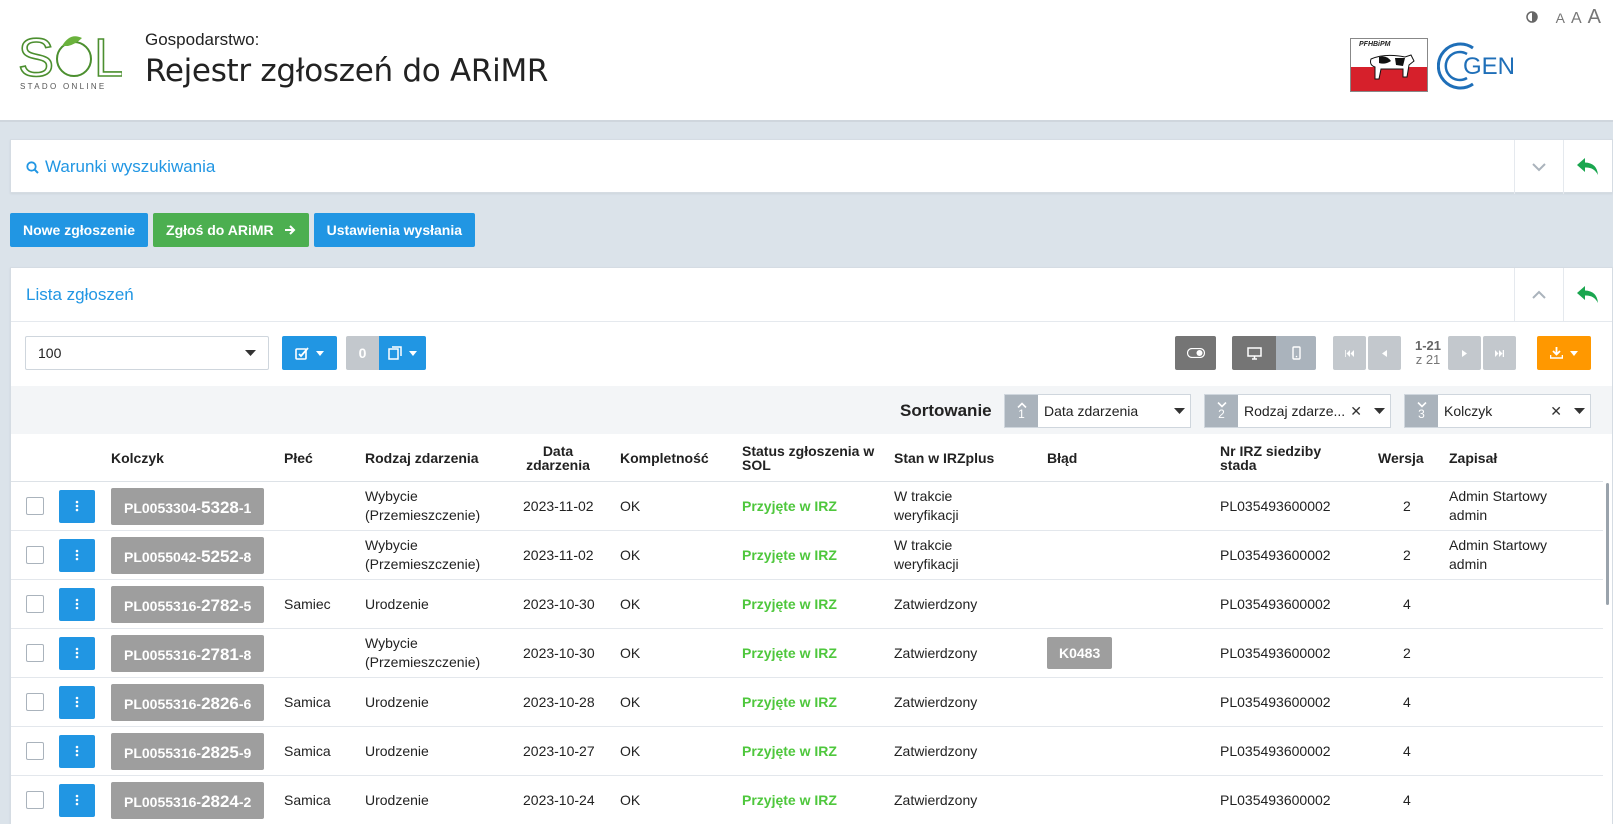 The height and width of the screenshot is (824, 1613). Describe the element at coordinates (1497, 411) in the screenshot. I see `sort-select-3: 3 Kolczyk ✕` at that location.